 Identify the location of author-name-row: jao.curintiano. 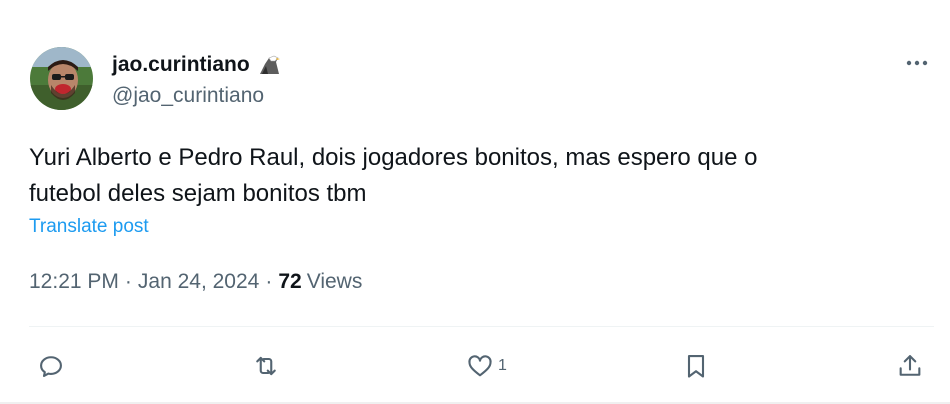
(197, 65).